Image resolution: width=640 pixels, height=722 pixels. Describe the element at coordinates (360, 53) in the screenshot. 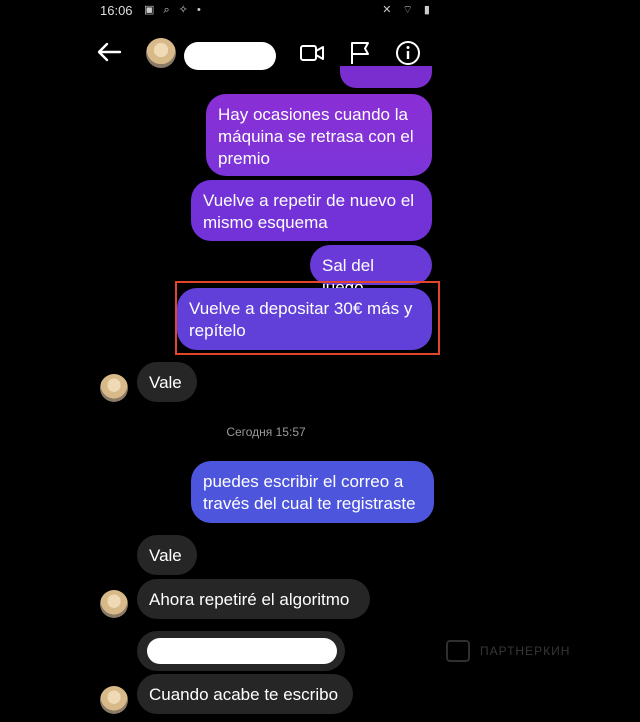

I see `flag-icon` at that location.